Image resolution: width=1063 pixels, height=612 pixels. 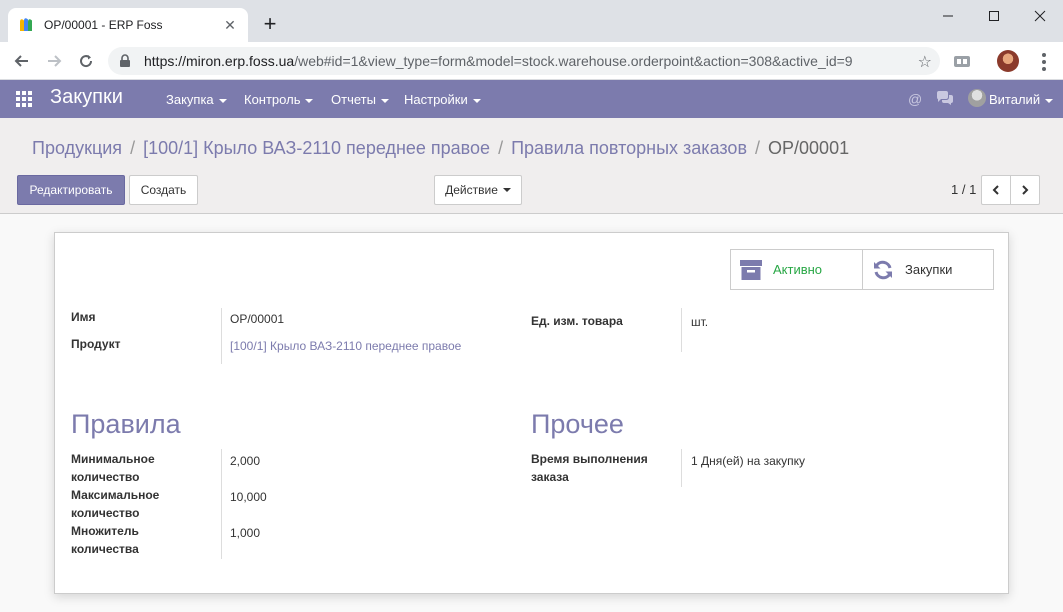 What do you see at coordinates (230, 25) in the screenshot?
I see `tab-close-icon: ✕` at bounding box center [230, 25].